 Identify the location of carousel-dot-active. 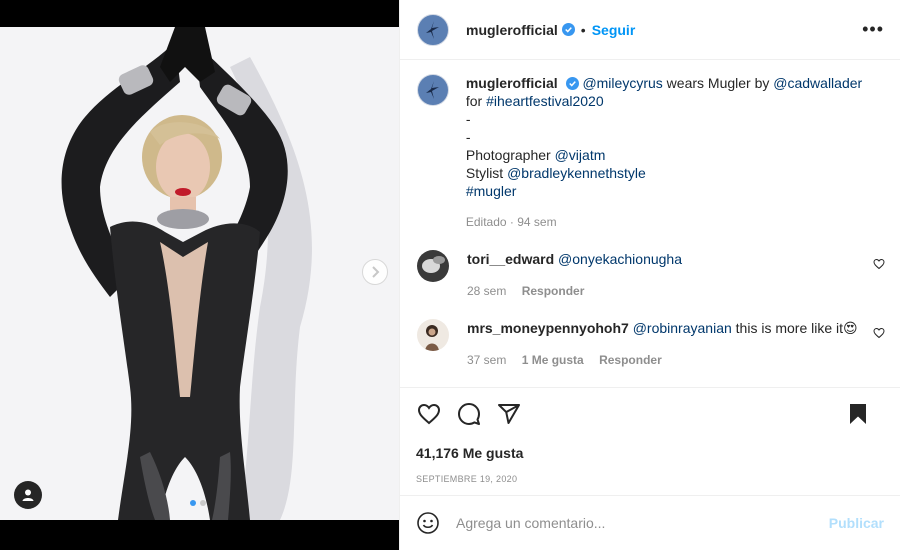
(193, 503).